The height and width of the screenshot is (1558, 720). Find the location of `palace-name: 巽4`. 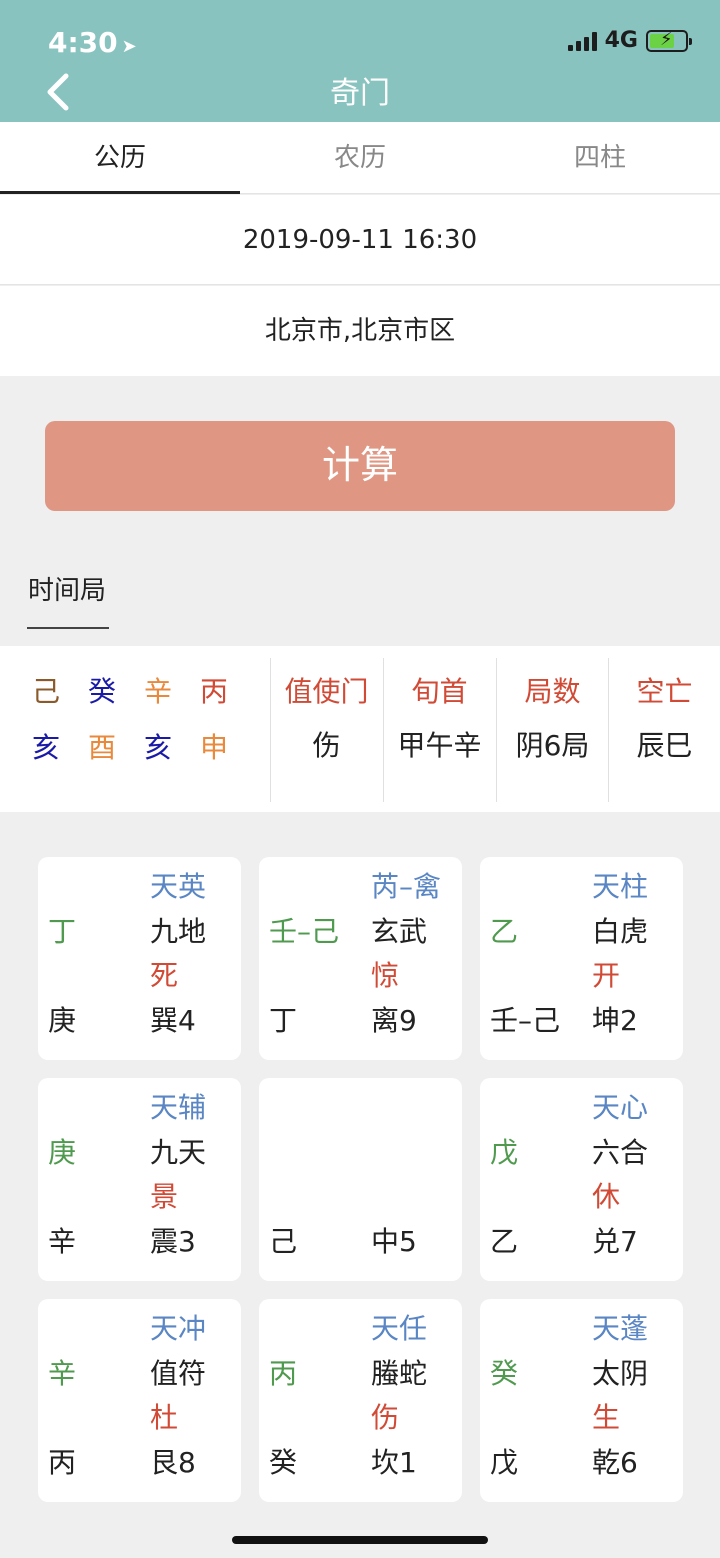

palace-name: 巽4 is located at coordinates (173, 1020).